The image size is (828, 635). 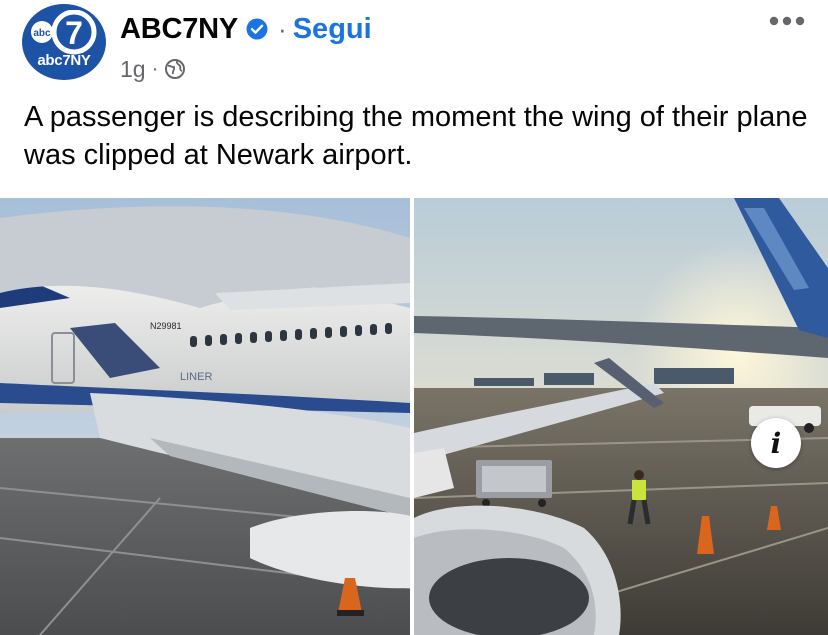 What do you see at coordinates (196, 377) in the screenshot?
I see `svg-text: LINER` at bounding box center [196, 377].